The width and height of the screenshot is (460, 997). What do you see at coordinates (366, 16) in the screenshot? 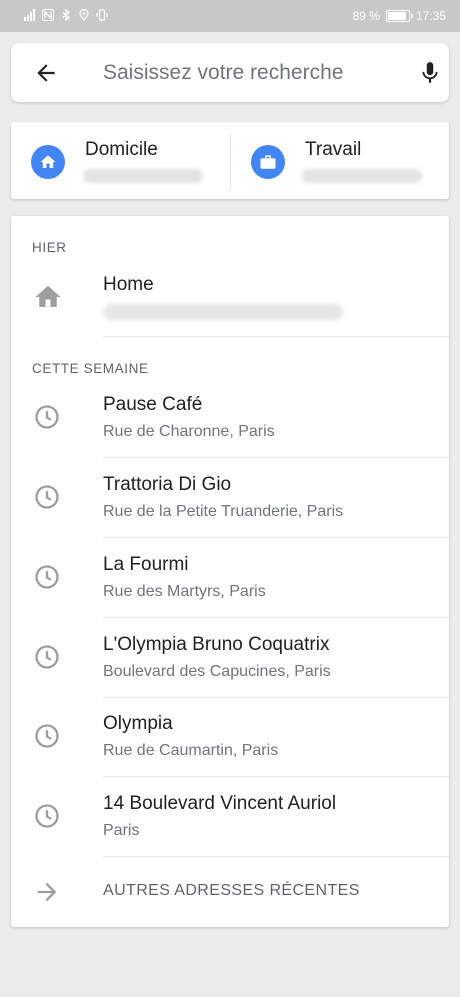
I see `battery-percent: 89 %` at bounding box center [366, 16].